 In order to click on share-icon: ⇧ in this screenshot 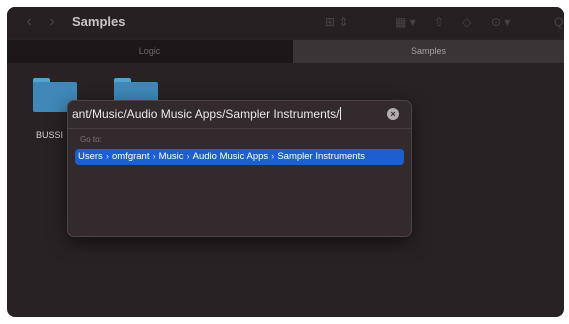, I will do `click(439, 22)`.